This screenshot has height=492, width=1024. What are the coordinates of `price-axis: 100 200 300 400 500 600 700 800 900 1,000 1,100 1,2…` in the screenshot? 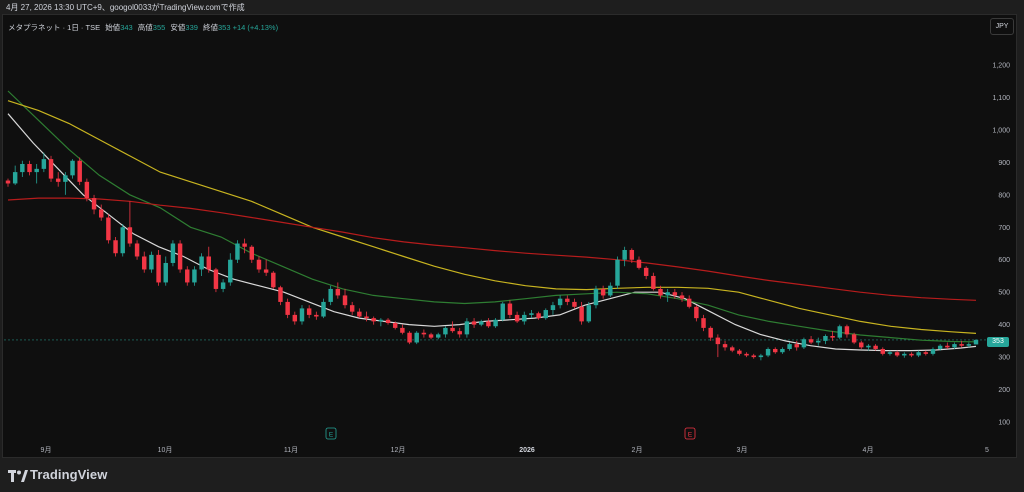 It's located at (1001, 245).